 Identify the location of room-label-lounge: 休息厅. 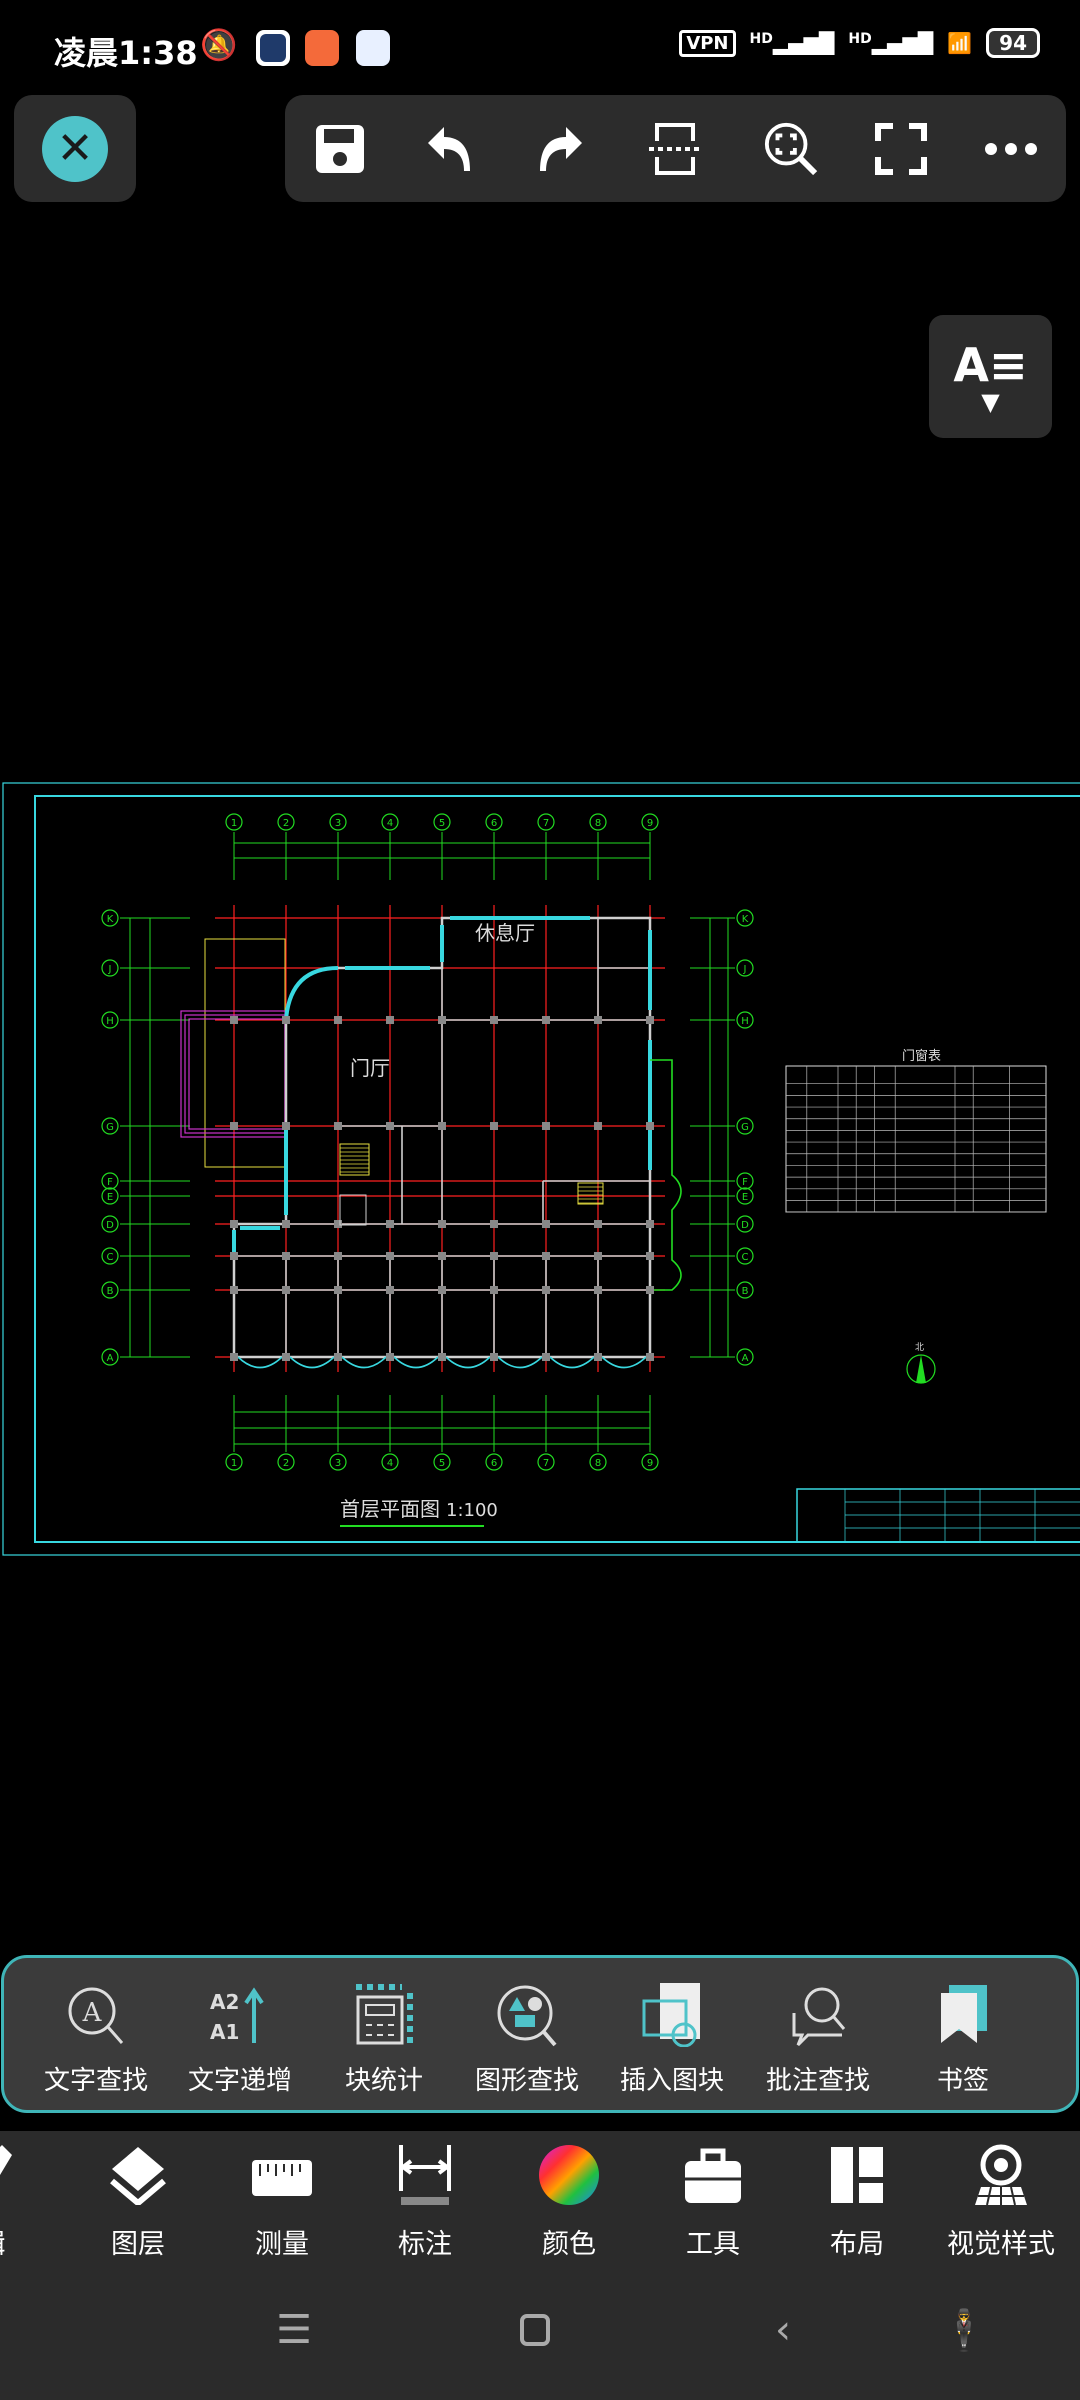
(505, 933).